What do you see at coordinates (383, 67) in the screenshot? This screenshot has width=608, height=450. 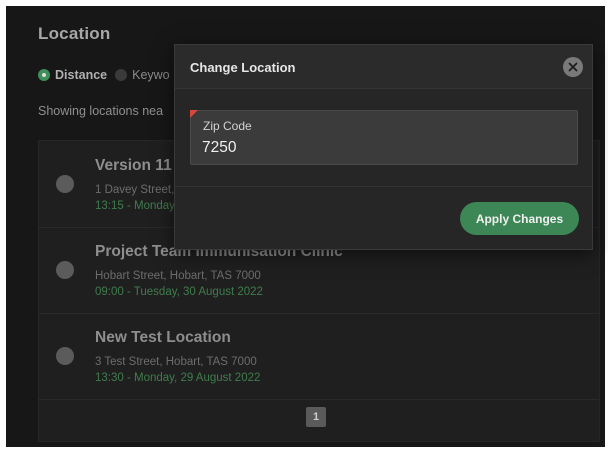 I see `dialog-header: Change Location` at bounding box center [383, 67].